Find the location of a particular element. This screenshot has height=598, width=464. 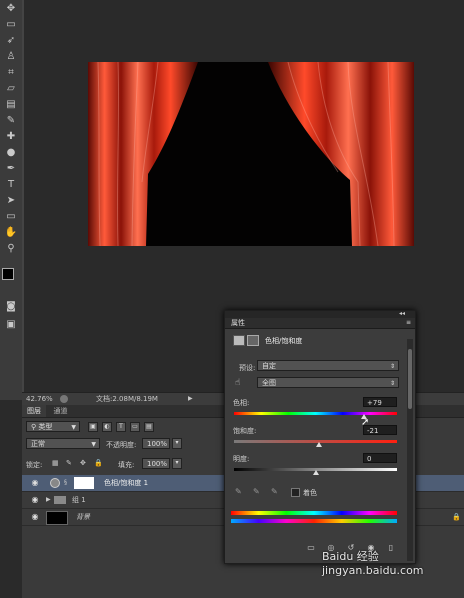

doc-size: 文档:2.08M/8.19M is located at coordinates (127, 399).